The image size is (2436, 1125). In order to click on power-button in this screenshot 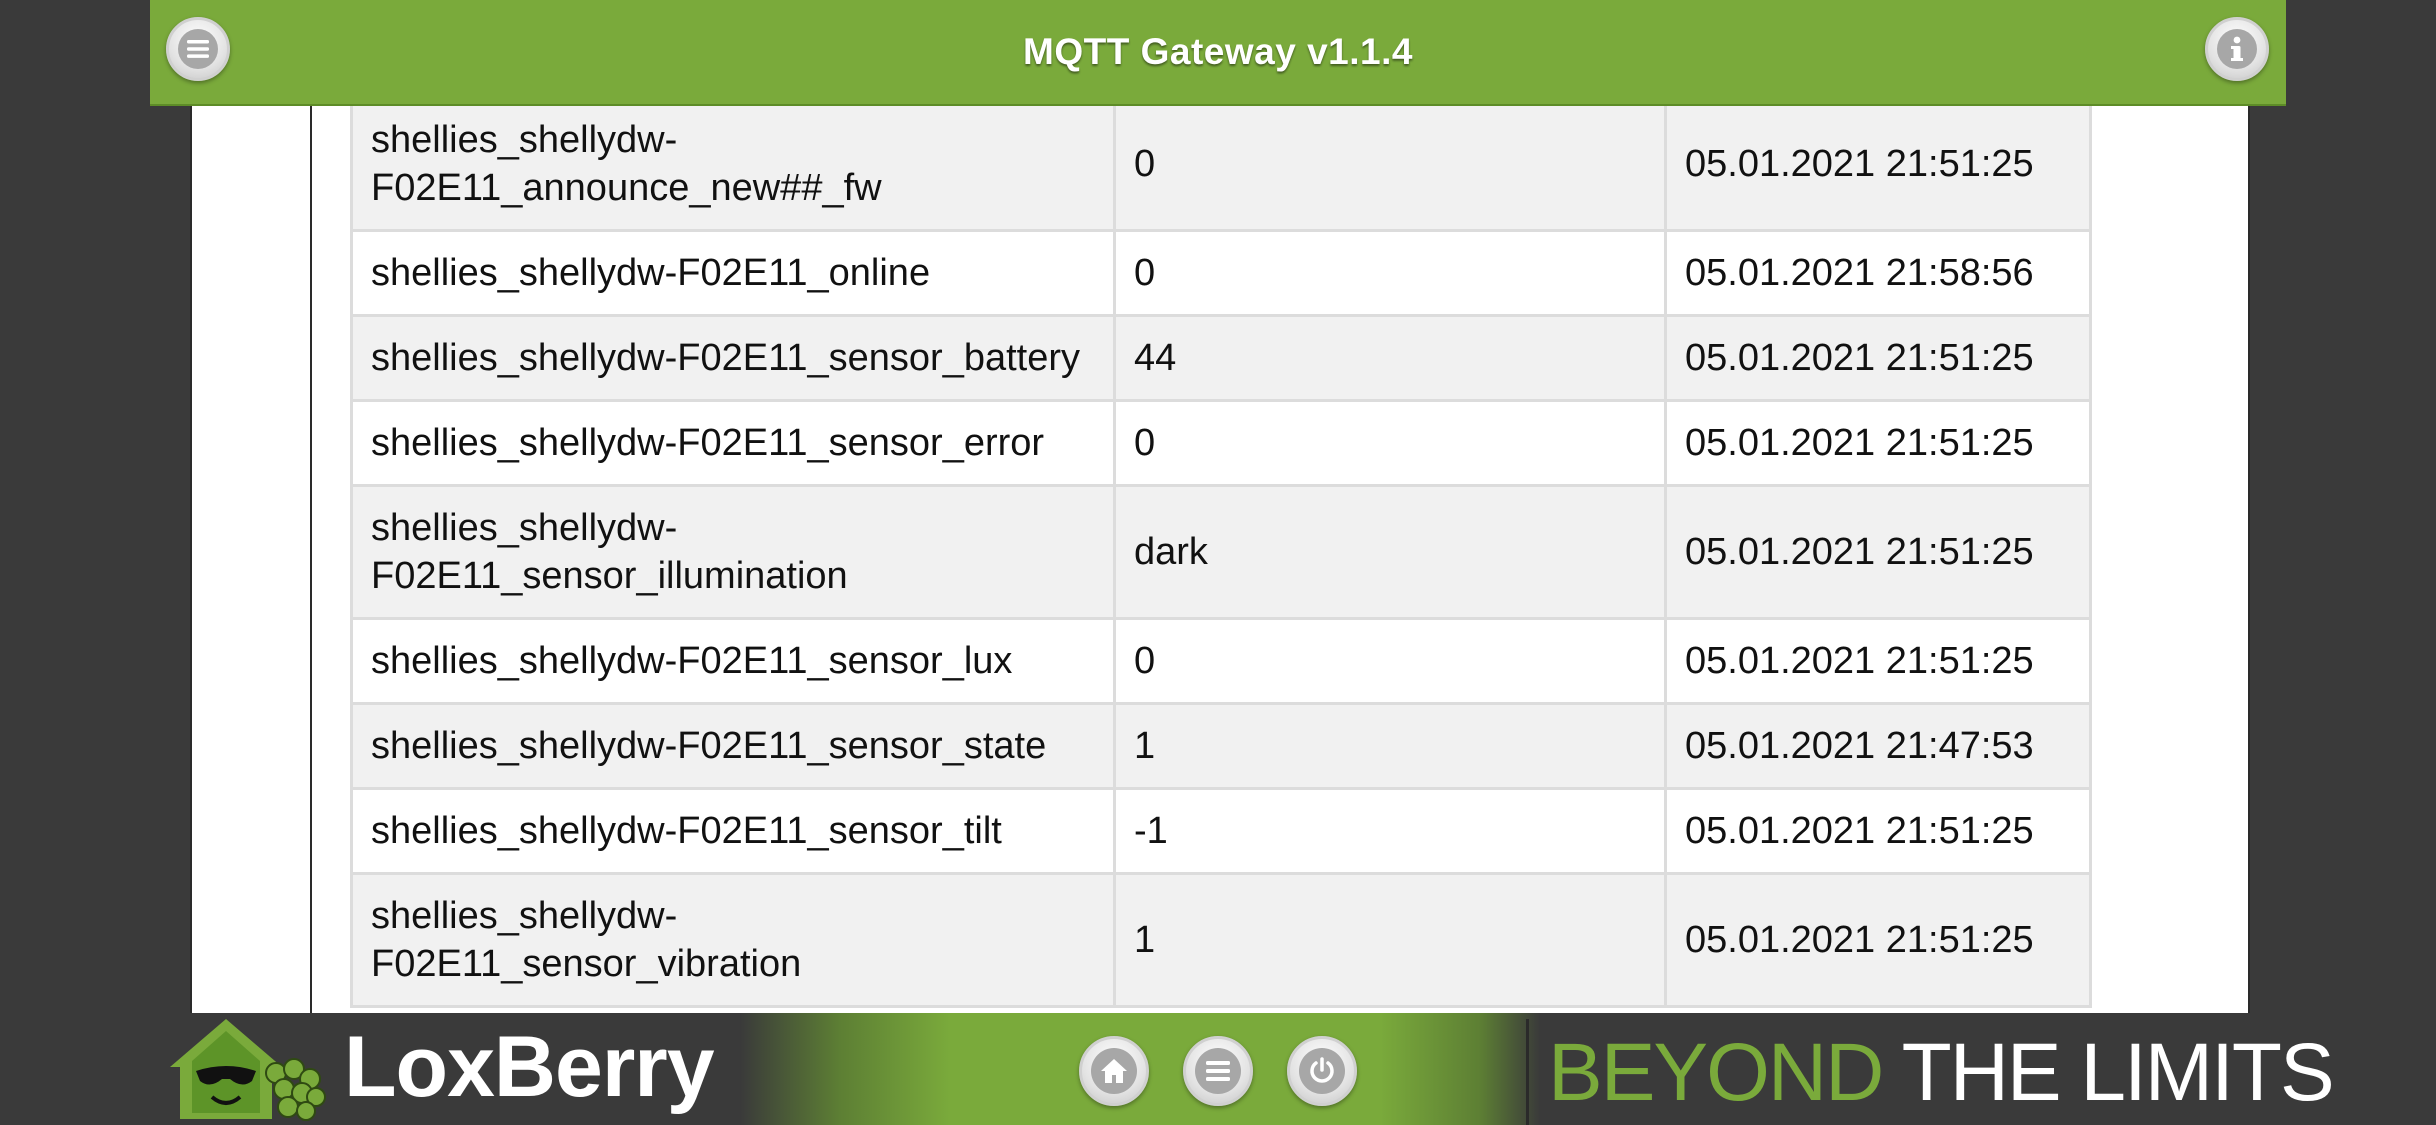, I will do `click(1322, 1071)`.